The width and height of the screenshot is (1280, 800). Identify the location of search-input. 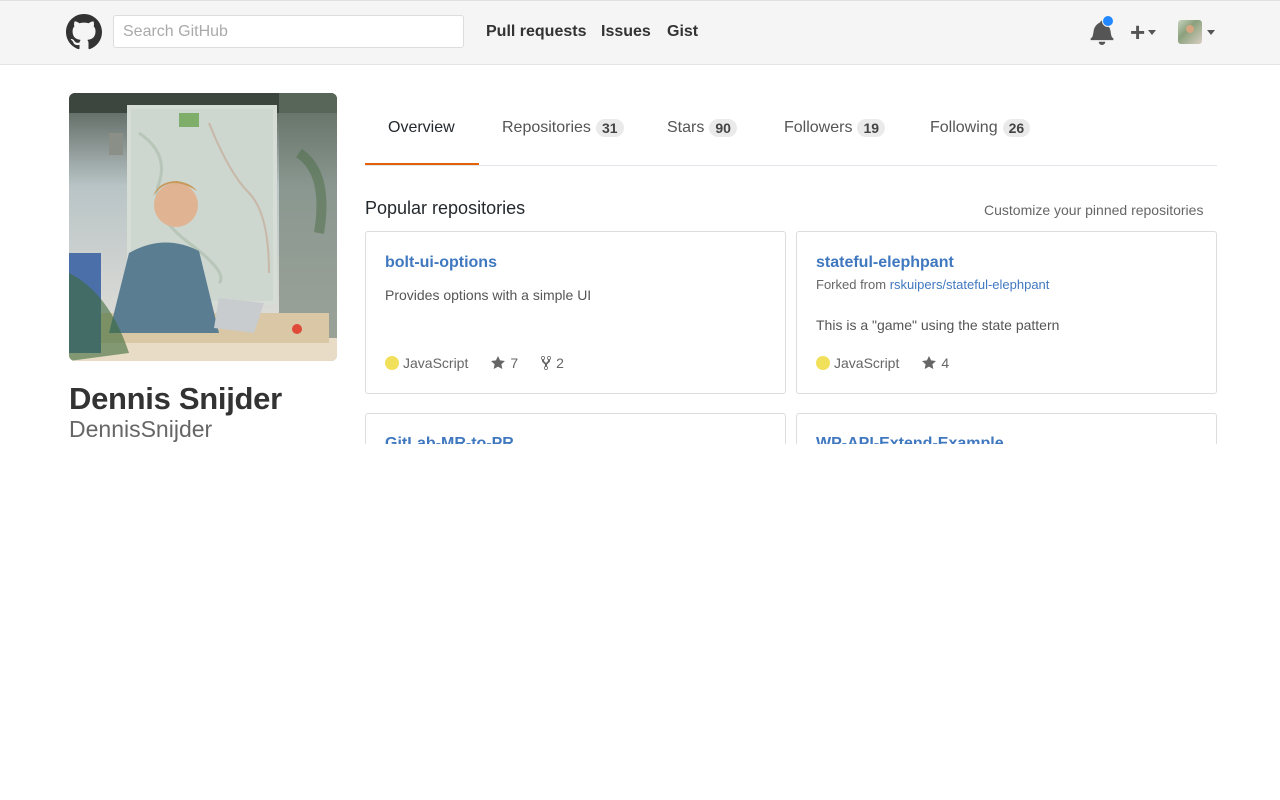
(288, 31).